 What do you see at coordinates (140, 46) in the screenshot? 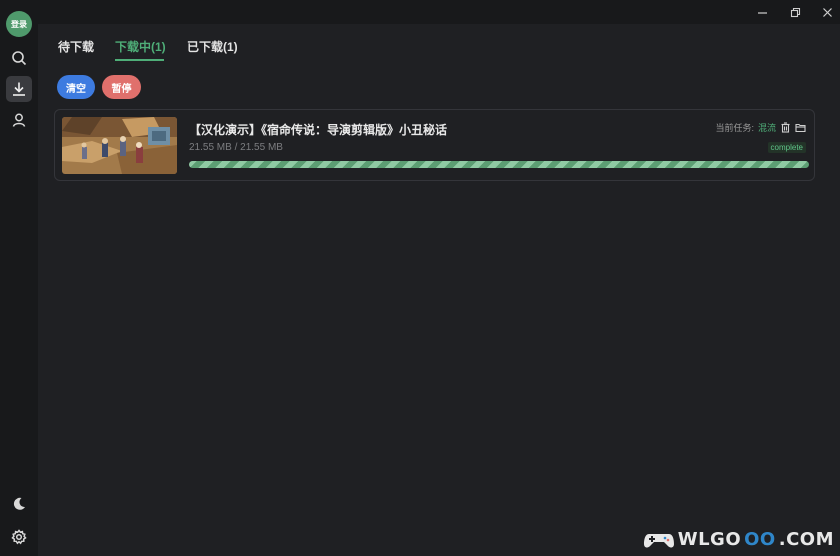
I see `tab-downloading: 下载中(1)` at bounding box center [140, 46].